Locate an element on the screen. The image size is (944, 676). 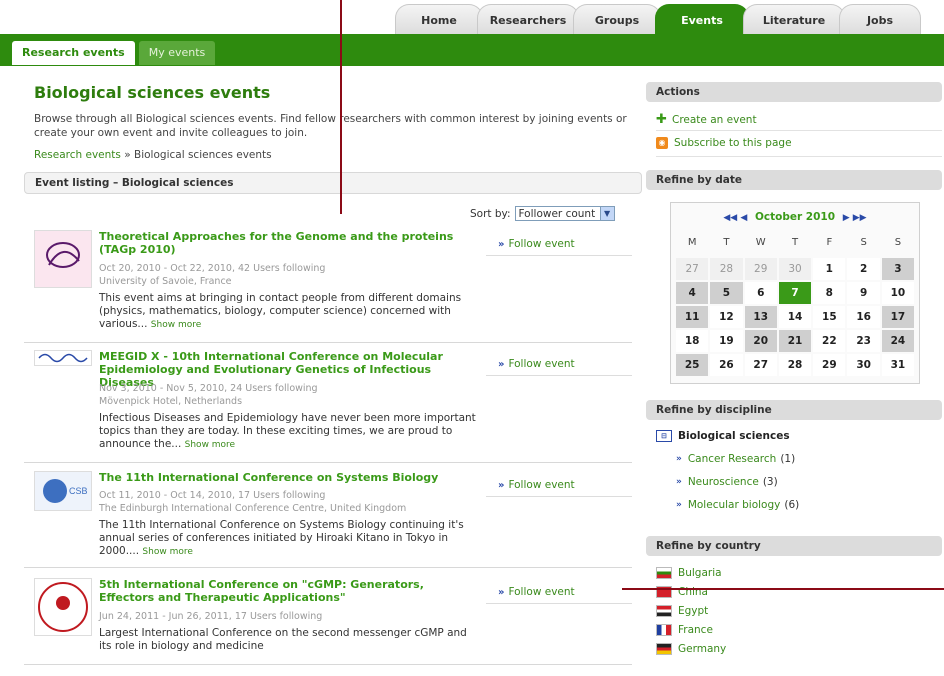
discipline-item: » Neuroscience (3) is located at coordinates (727, 482).